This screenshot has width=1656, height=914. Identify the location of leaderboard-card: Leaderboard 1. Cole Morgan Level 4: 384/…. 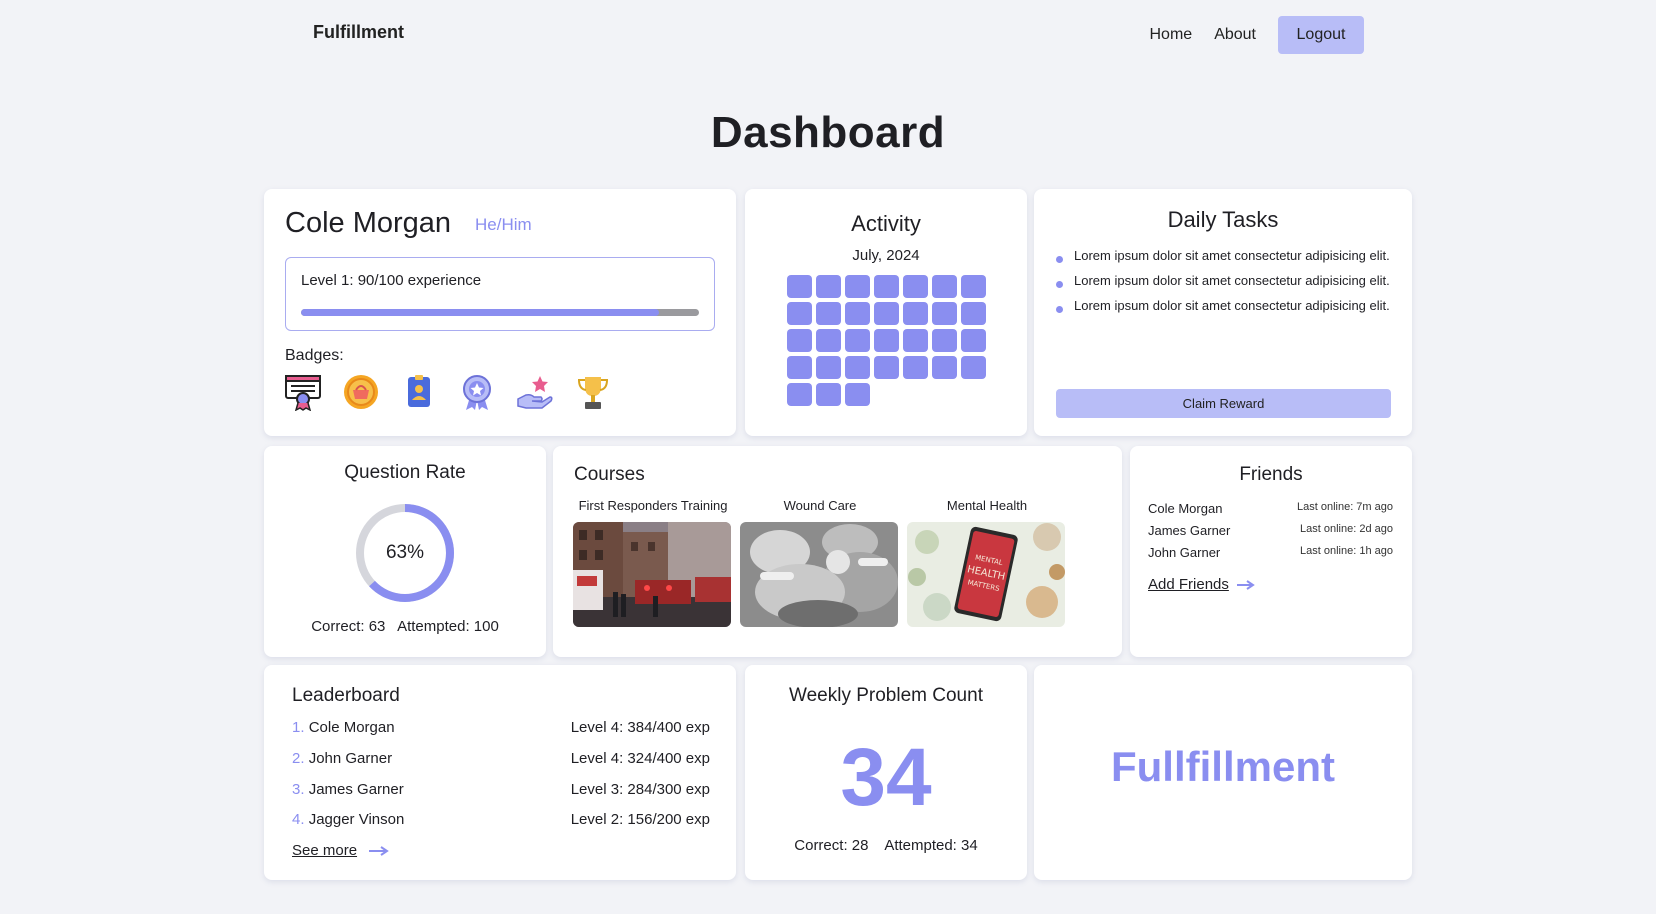
(500, 772).